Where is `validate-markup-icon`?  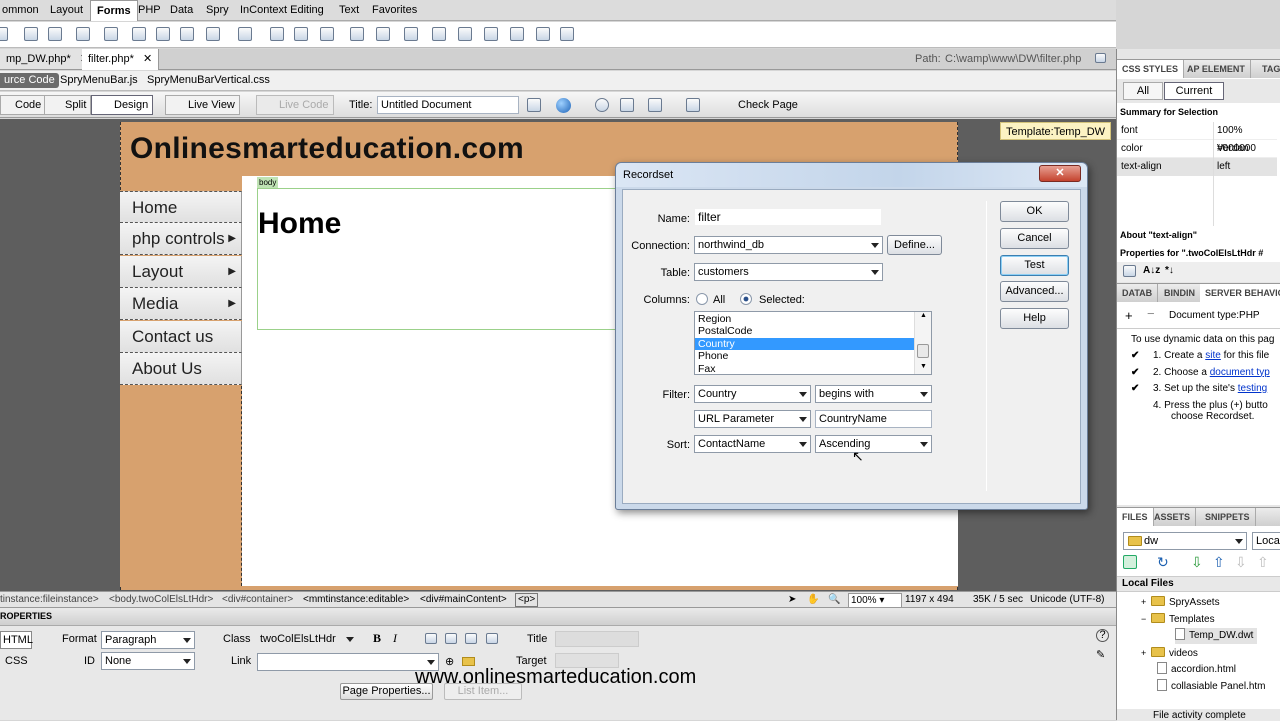
validate-markup-icon is located at coordinates (693, 105).